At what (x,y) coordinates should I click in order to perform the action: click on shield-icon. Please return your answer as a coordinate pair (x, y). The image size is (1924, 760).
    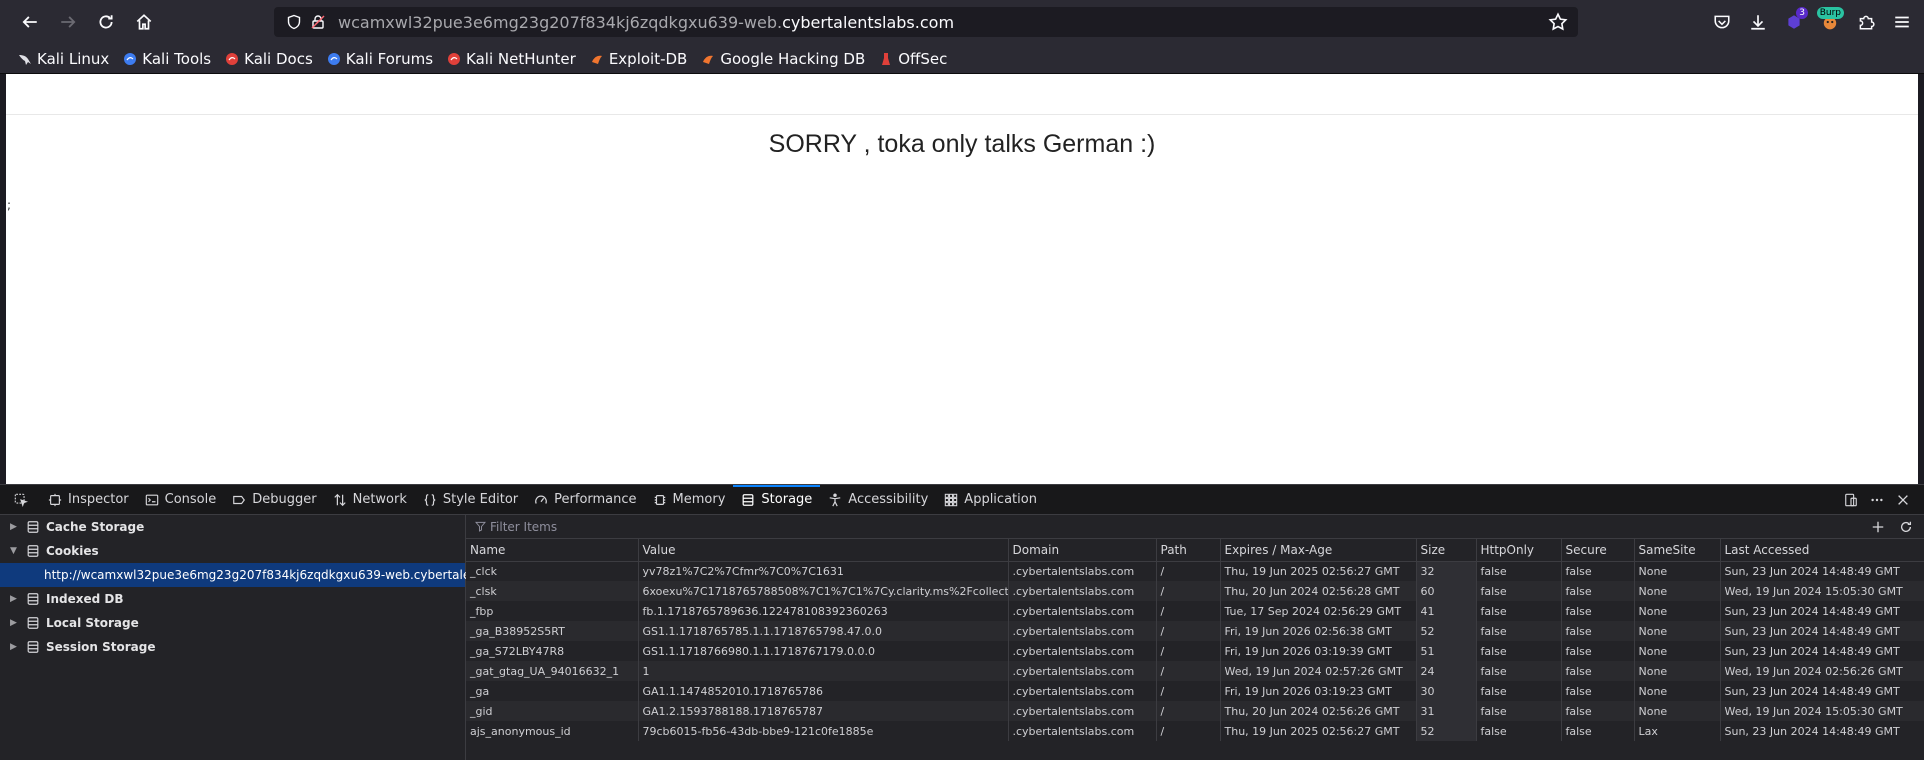
    Looking at the image, I should click on (294, 22).